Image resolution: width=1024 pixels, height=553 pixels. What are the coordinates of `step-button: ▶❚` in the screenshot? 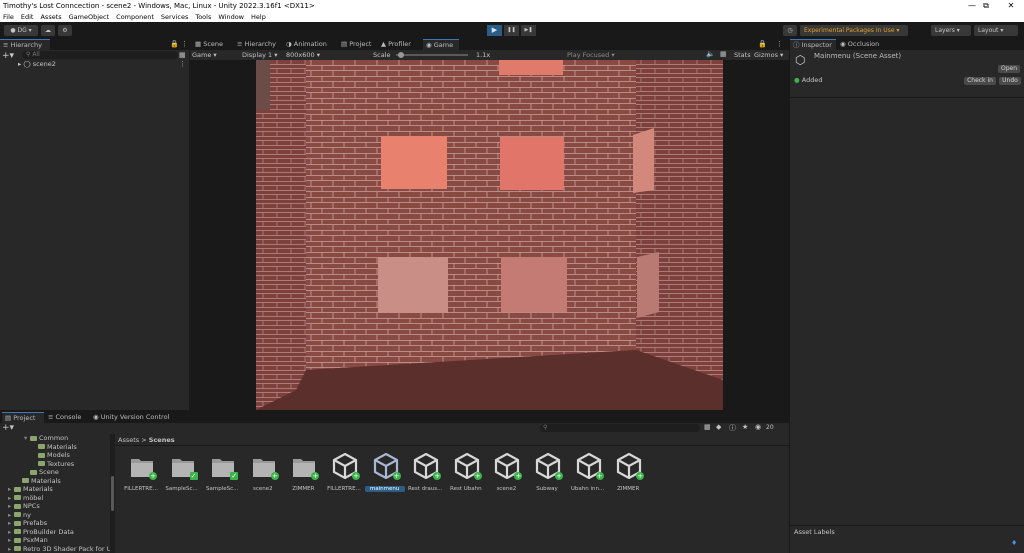 It's located at (528, 30).